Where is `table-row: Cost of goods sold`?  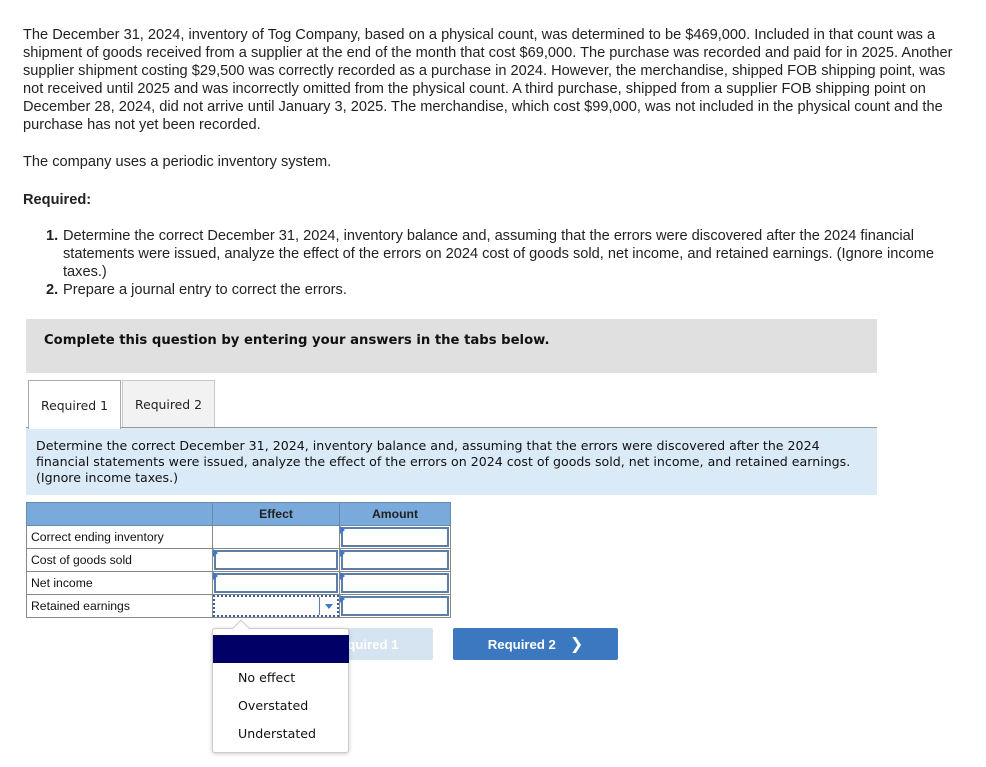 table-row: Cost of goods sold is located at coordinates (238, 560).